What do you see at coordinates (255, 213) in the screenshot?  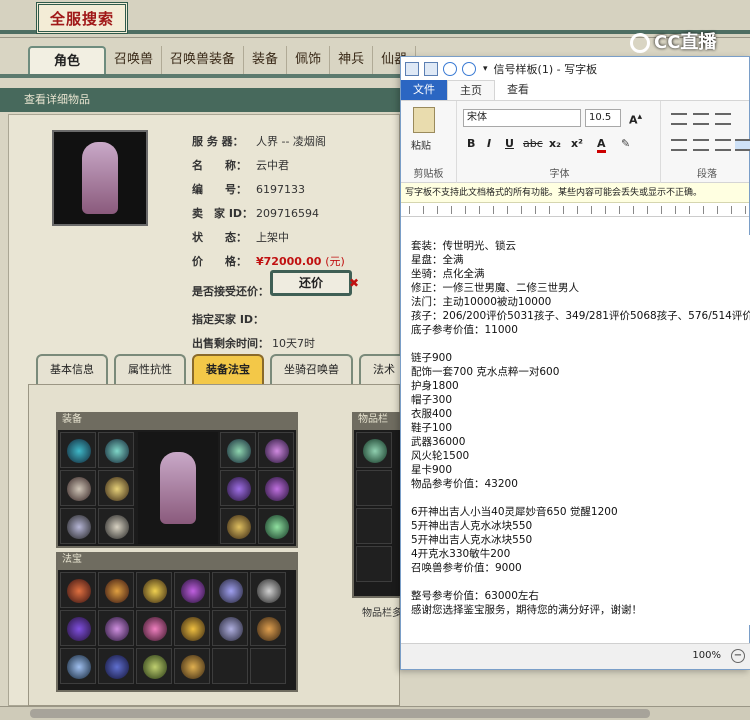 I see `info-seller-id: 卖 家 ID： 209716594` at bounding box center [255, 213].